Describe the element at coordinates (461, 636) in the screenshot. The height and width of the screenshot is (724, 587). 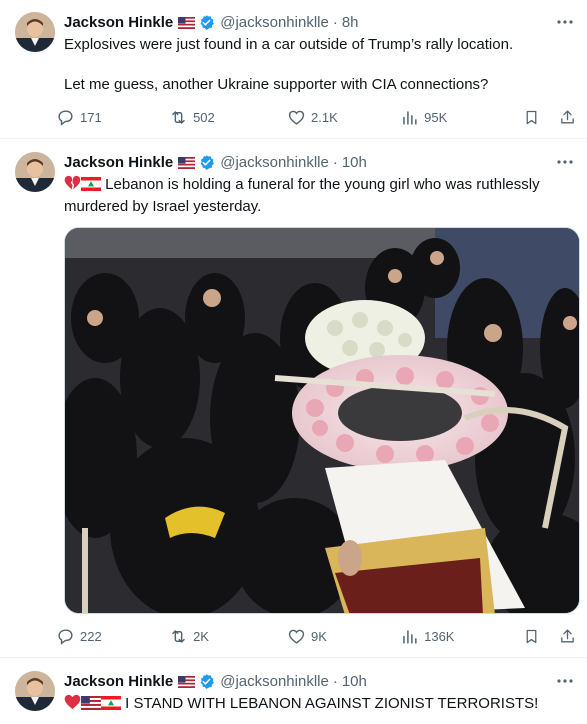
I see `views-button: 136K` at that location.